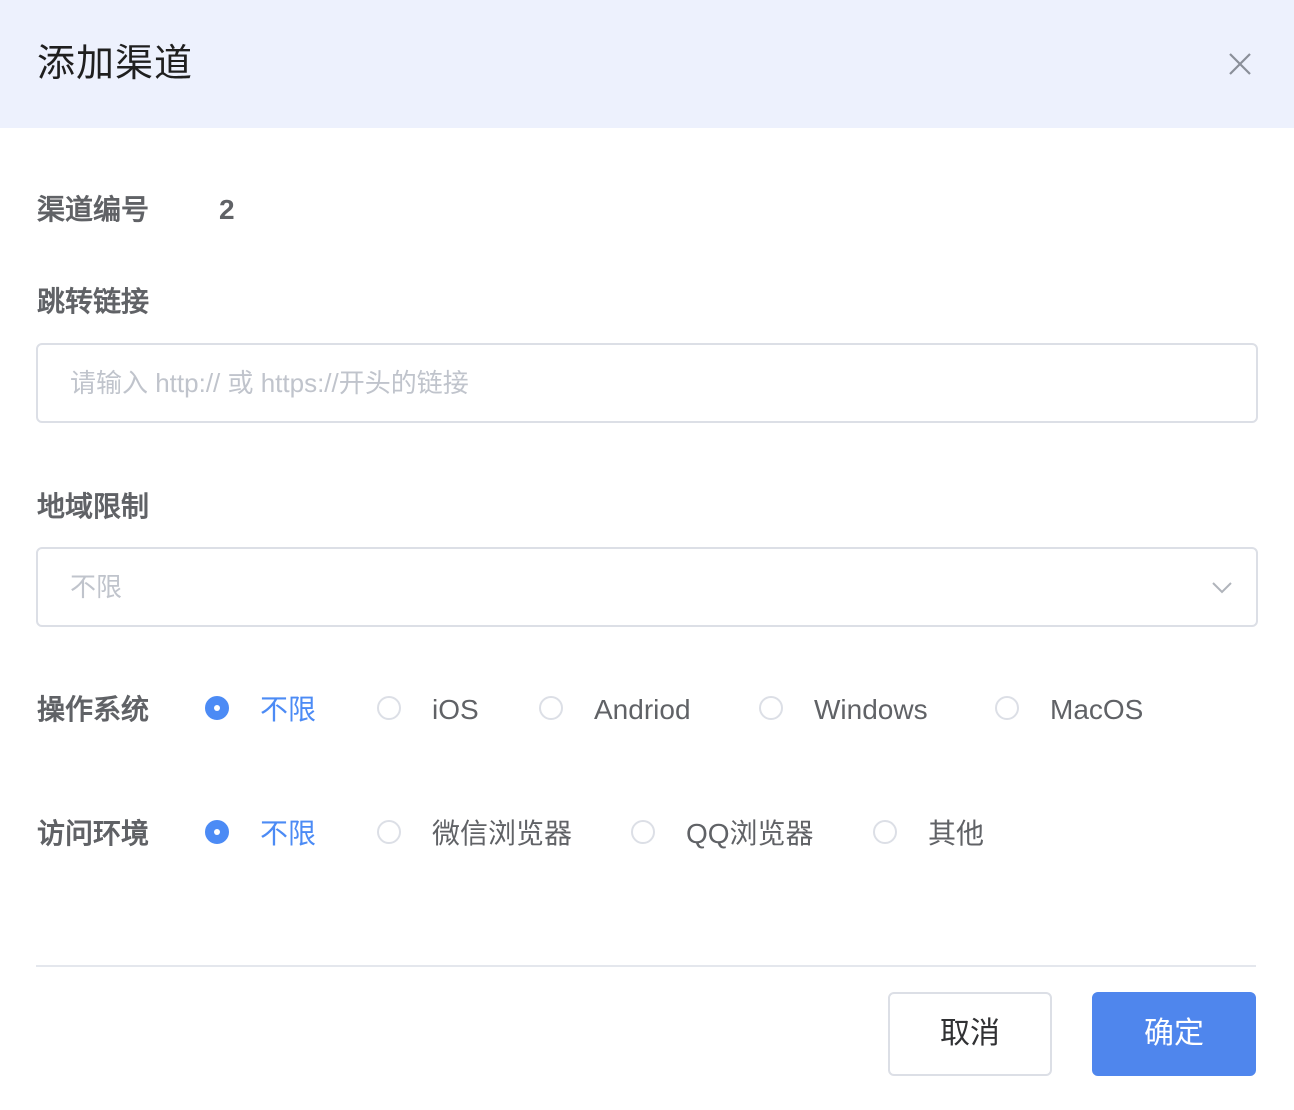 The height and width of the screenshot is (1110, 1294). I want to click on env-option-label: QQ浏览器, so click(750, 833).